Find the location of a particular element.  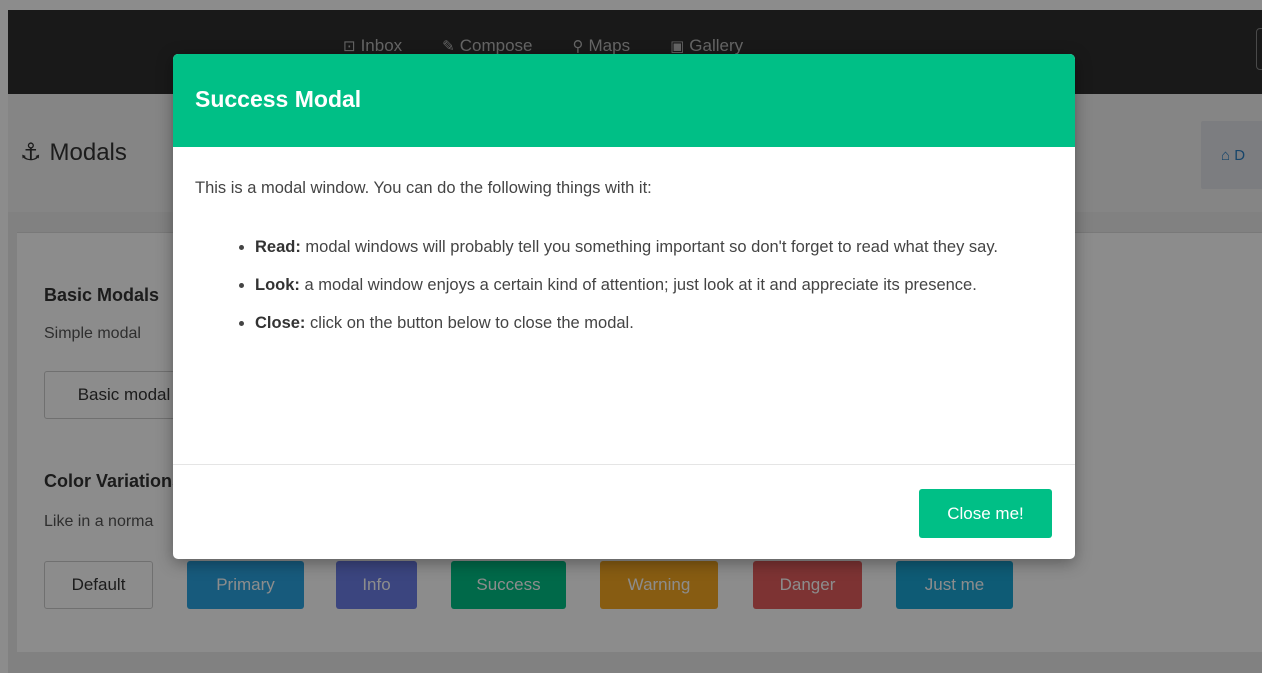

list-item-term: Close: is located at coordinates (280, 323).